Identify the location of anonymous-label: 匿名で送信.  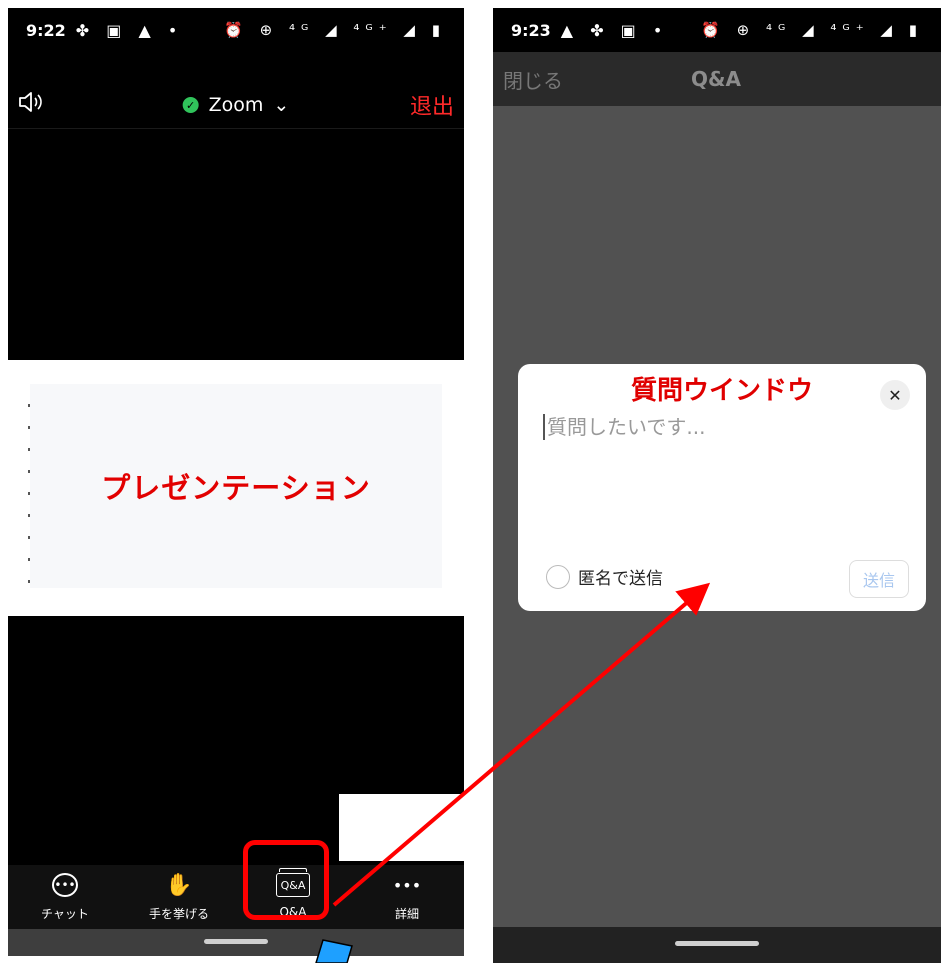
(620, 579).